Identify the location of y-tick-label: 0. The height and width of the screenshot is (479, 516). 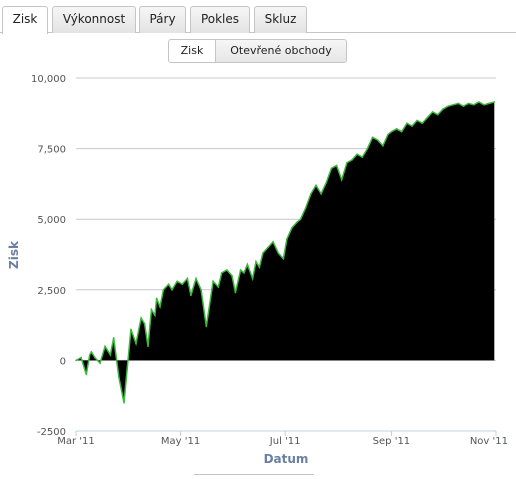
(63, 361).